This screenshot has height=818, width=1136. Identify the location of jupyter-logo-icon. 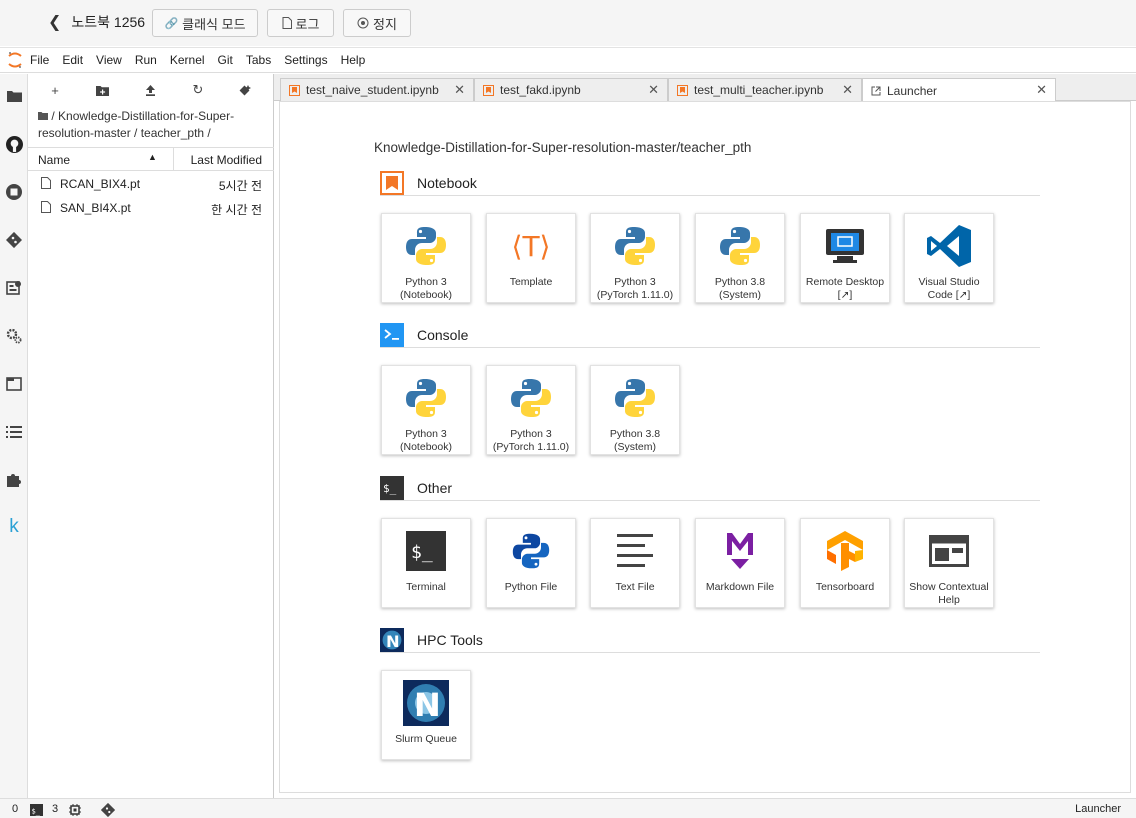
(15, 60).